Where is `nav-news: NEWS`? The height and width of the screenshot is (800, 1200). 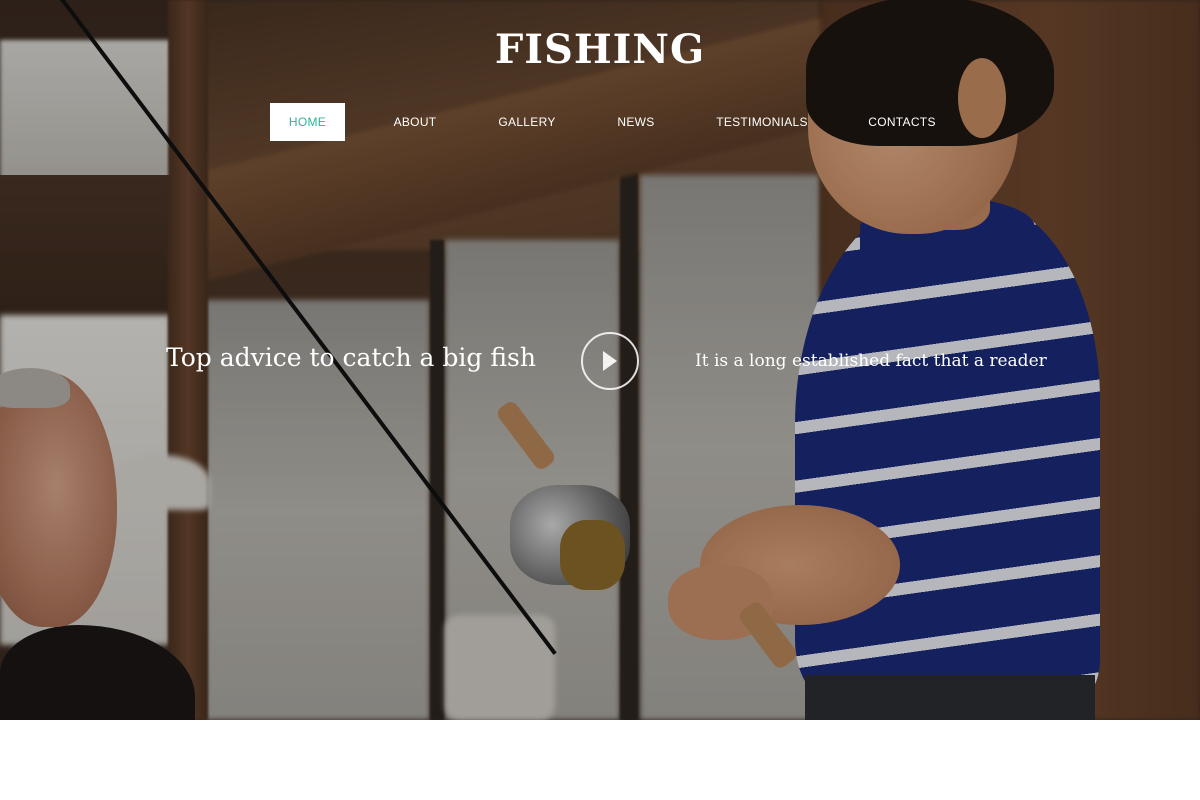
nav-news: NEWS is located at coordinates (636, 122).